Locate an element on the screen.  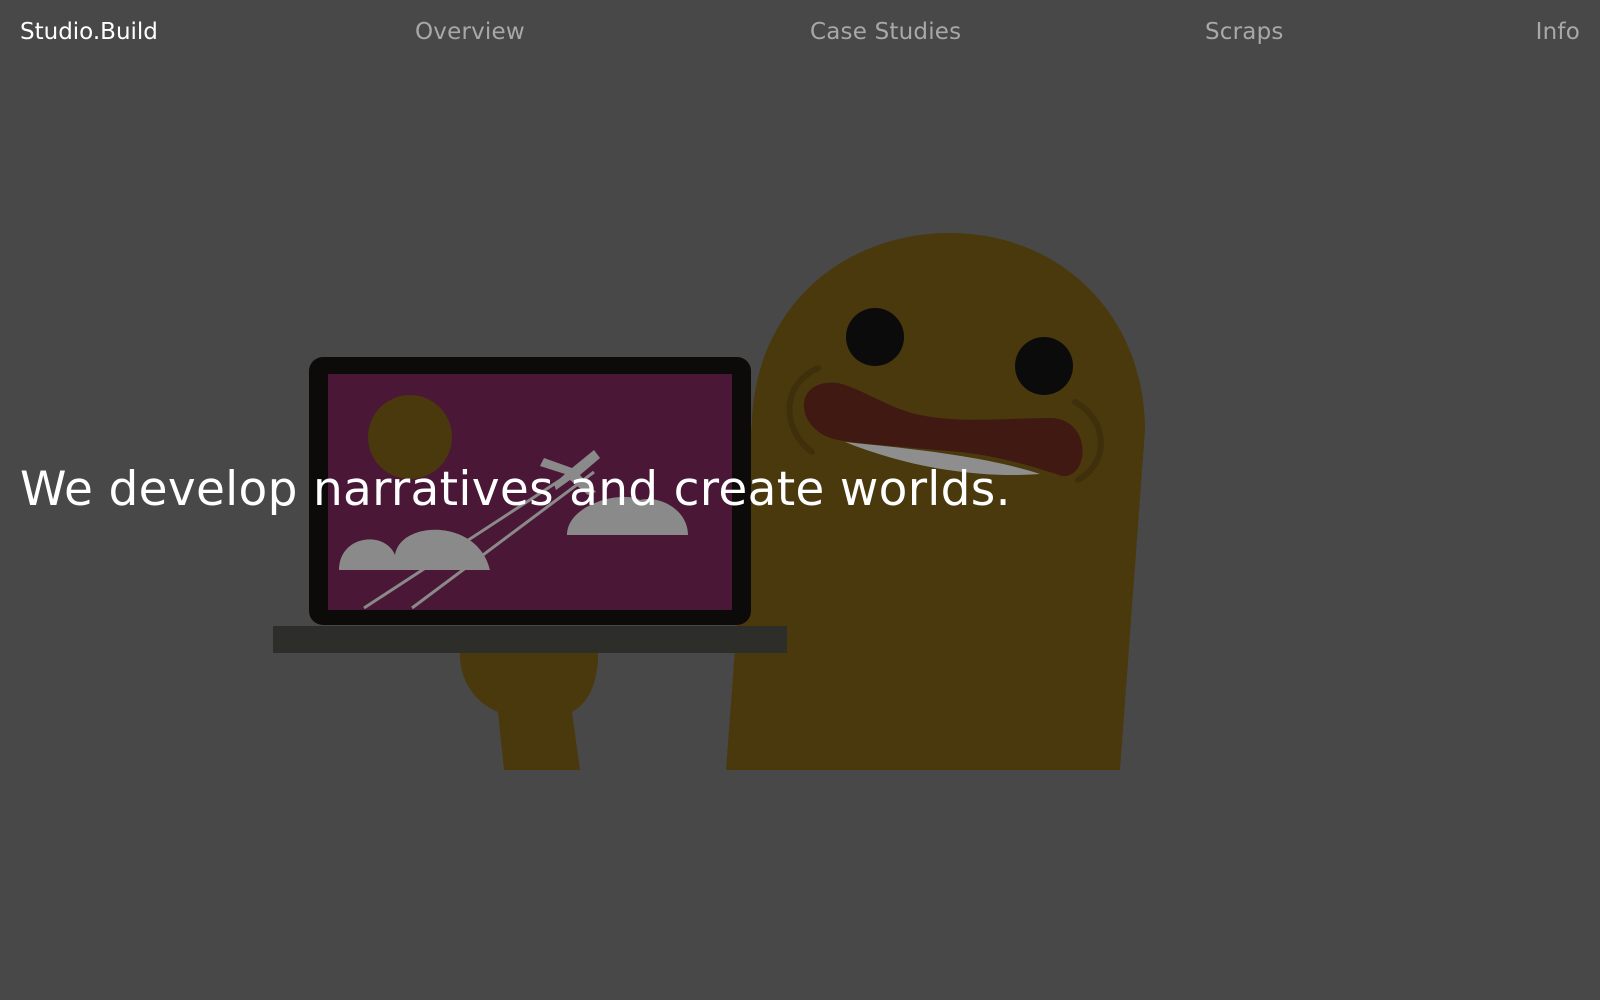
hero-headline: We develop narratives and create worlds. is located at coordinates (515, 489).